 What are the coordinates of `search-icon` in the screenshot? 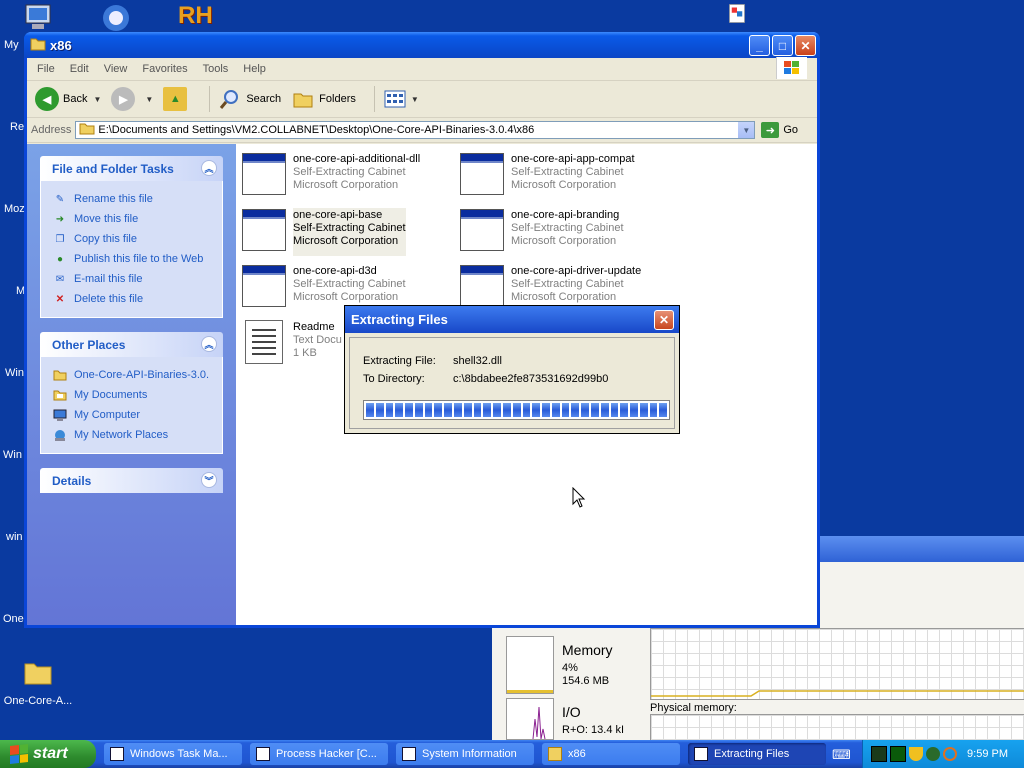 It's located at (230, 99).